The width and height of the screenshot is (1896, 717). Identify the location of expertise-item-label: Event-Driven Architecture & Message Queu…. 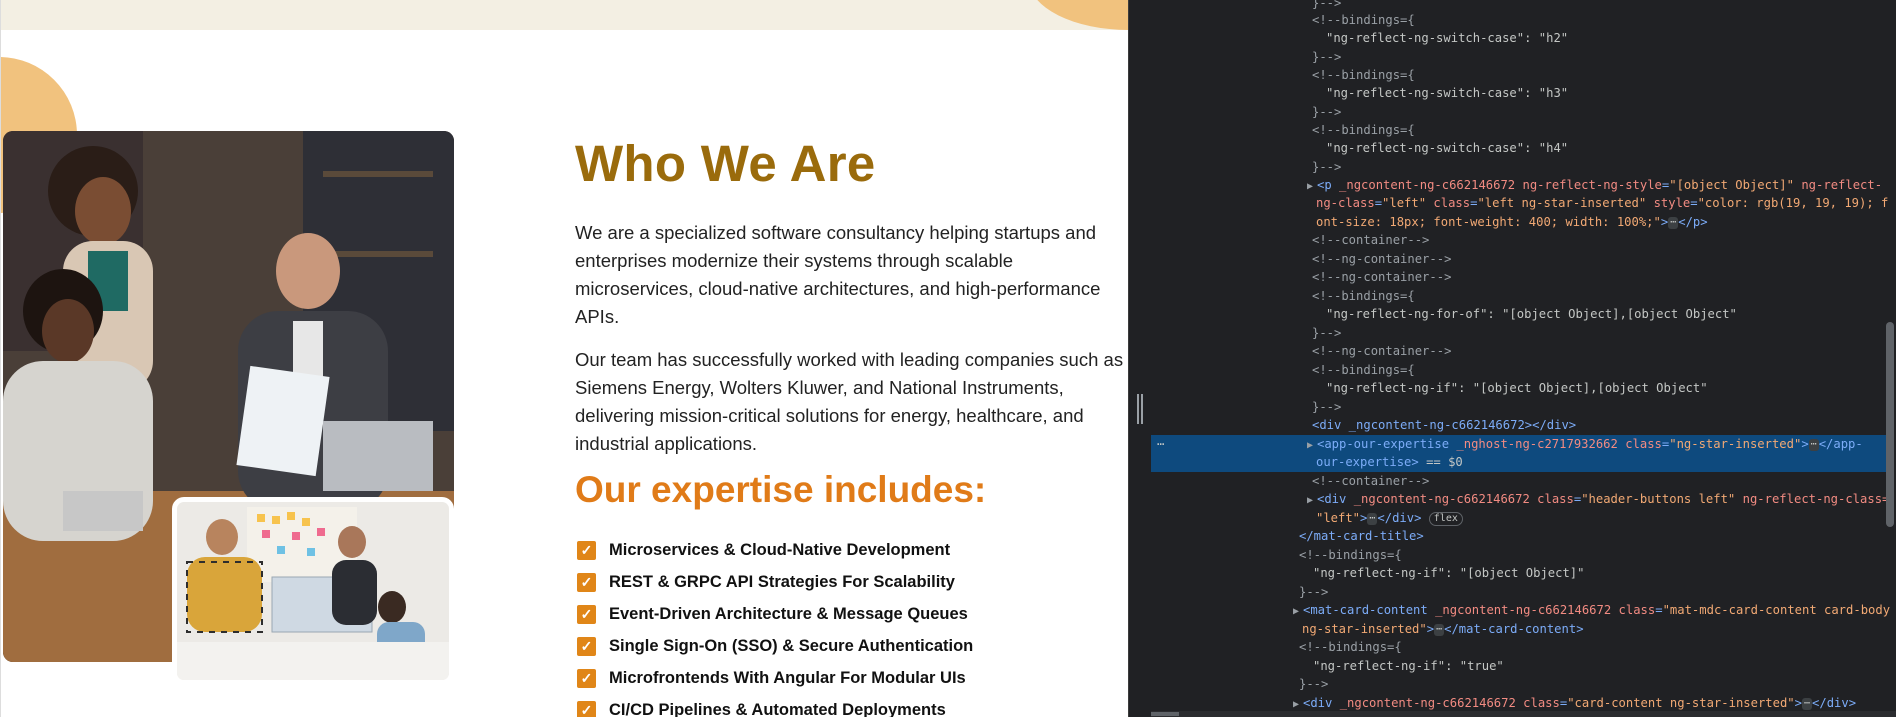
(788, 613).